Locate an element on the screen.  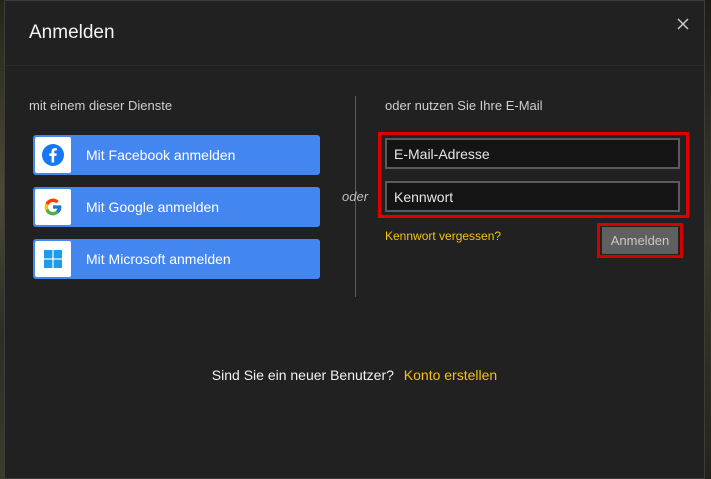
password-field is located at coordinates (532, 196).